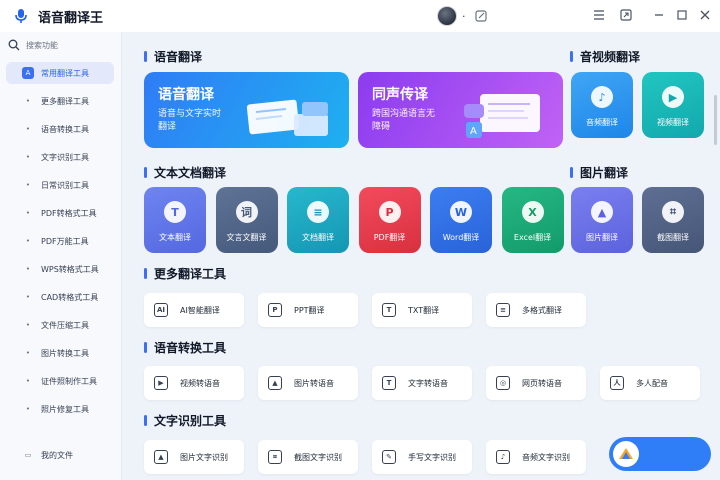 The image size is (720, 480). I want to click on sidebar-item-13: • 照片修复工具, so click(60, 409).